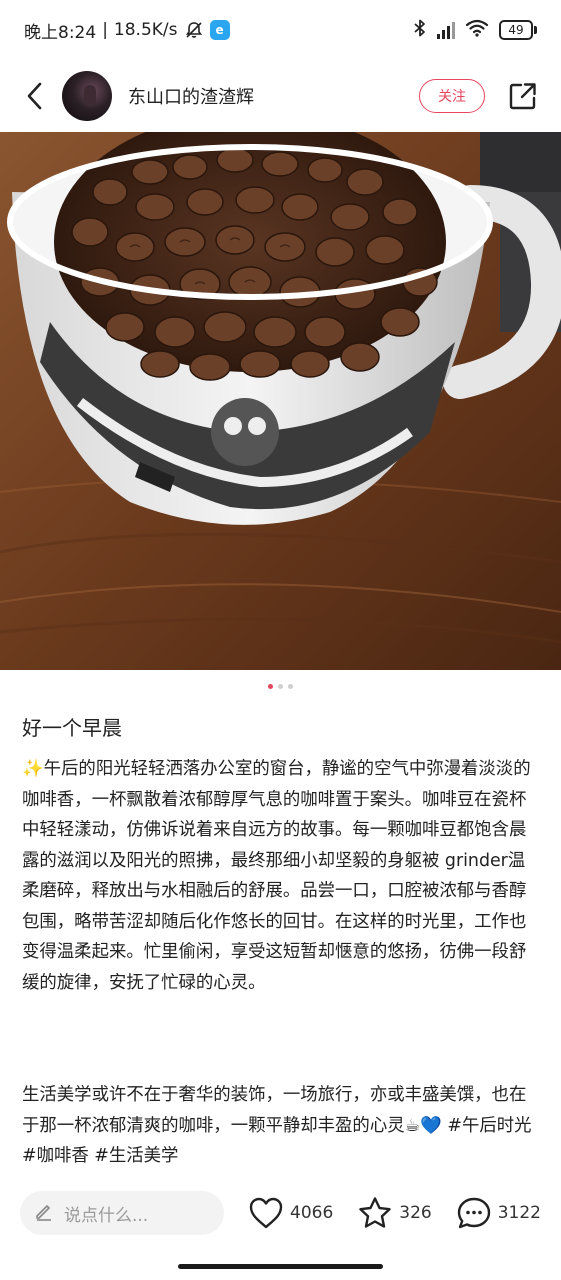 Image resolution: width=561 pixels, height=1280 pixels. I want to click on bluetooth-icon, so click(420, 30).